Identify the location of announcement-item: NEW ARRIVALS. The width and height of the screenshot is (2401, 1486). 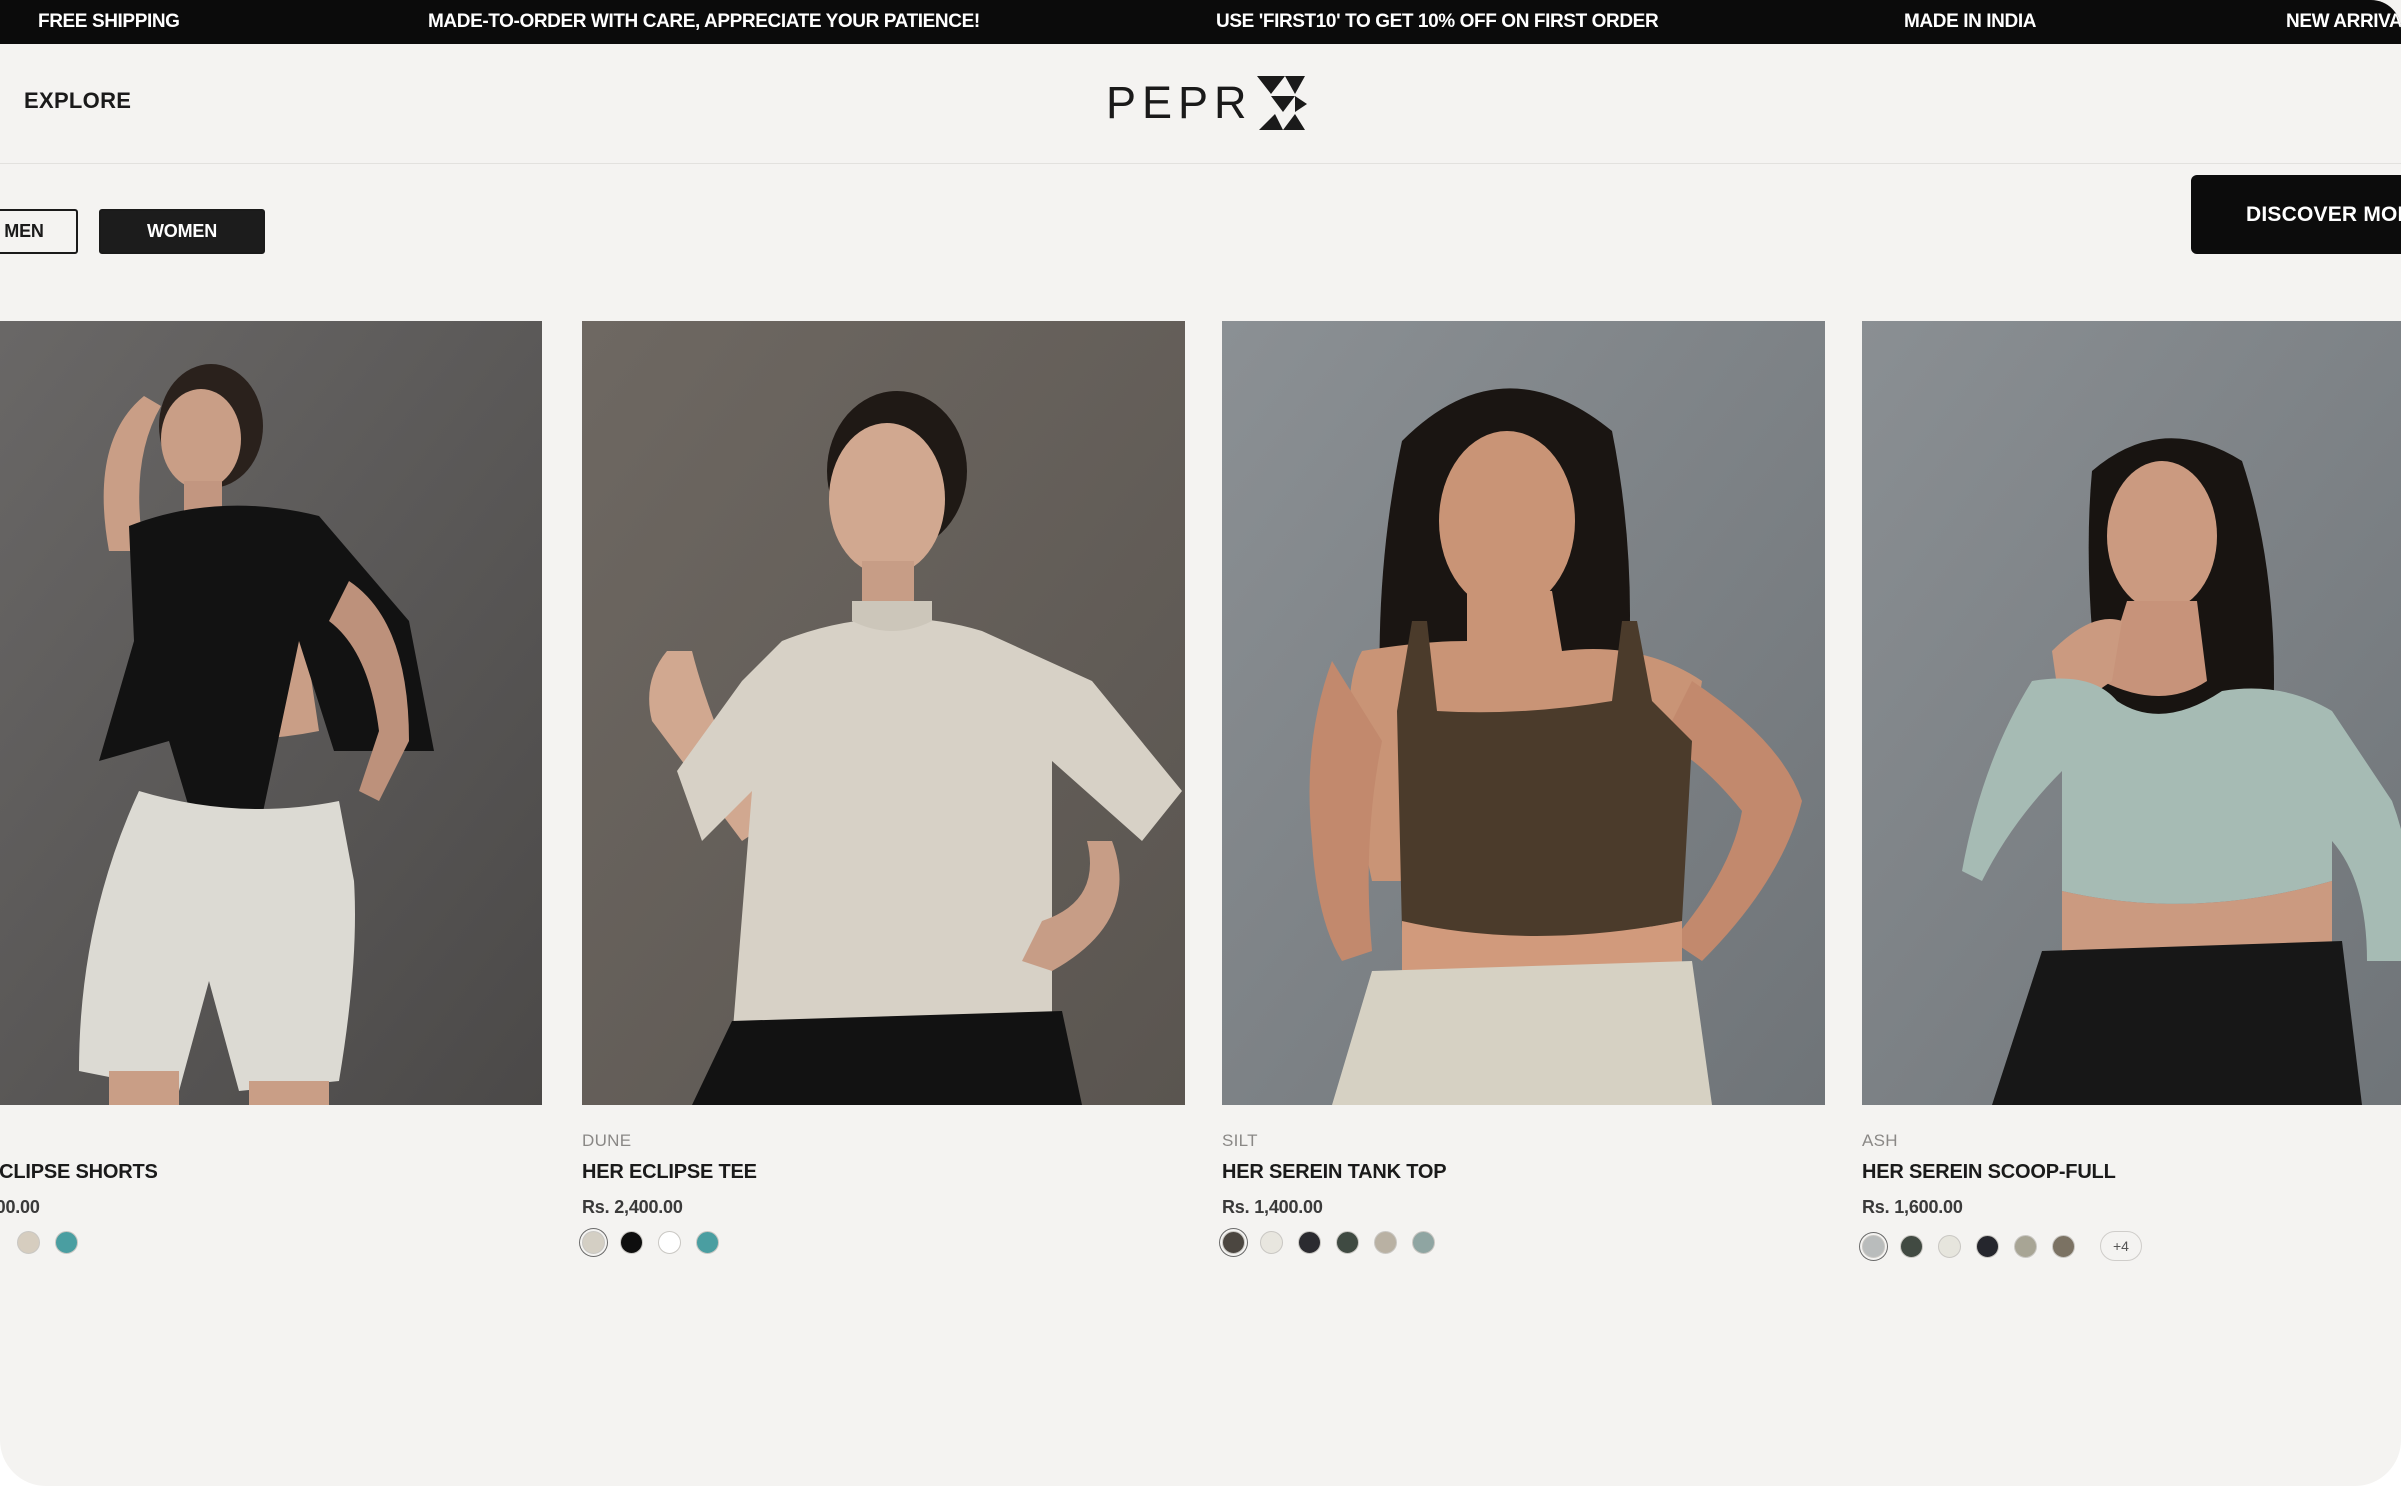
(2343, 21).